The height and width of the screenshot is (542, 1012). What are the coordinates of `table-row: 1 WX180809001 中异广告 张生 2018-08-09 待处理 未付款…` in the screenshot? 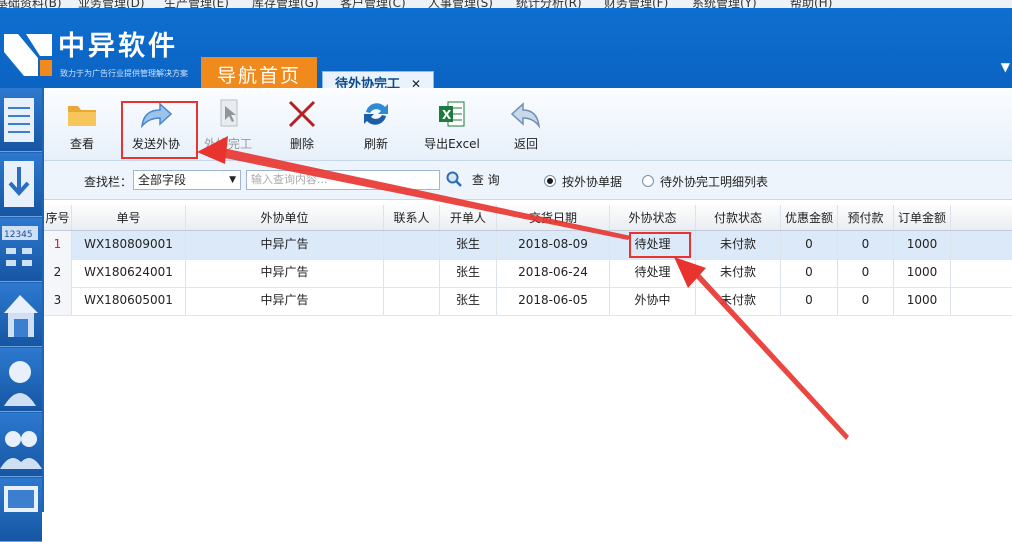 It's located at (528, 245).